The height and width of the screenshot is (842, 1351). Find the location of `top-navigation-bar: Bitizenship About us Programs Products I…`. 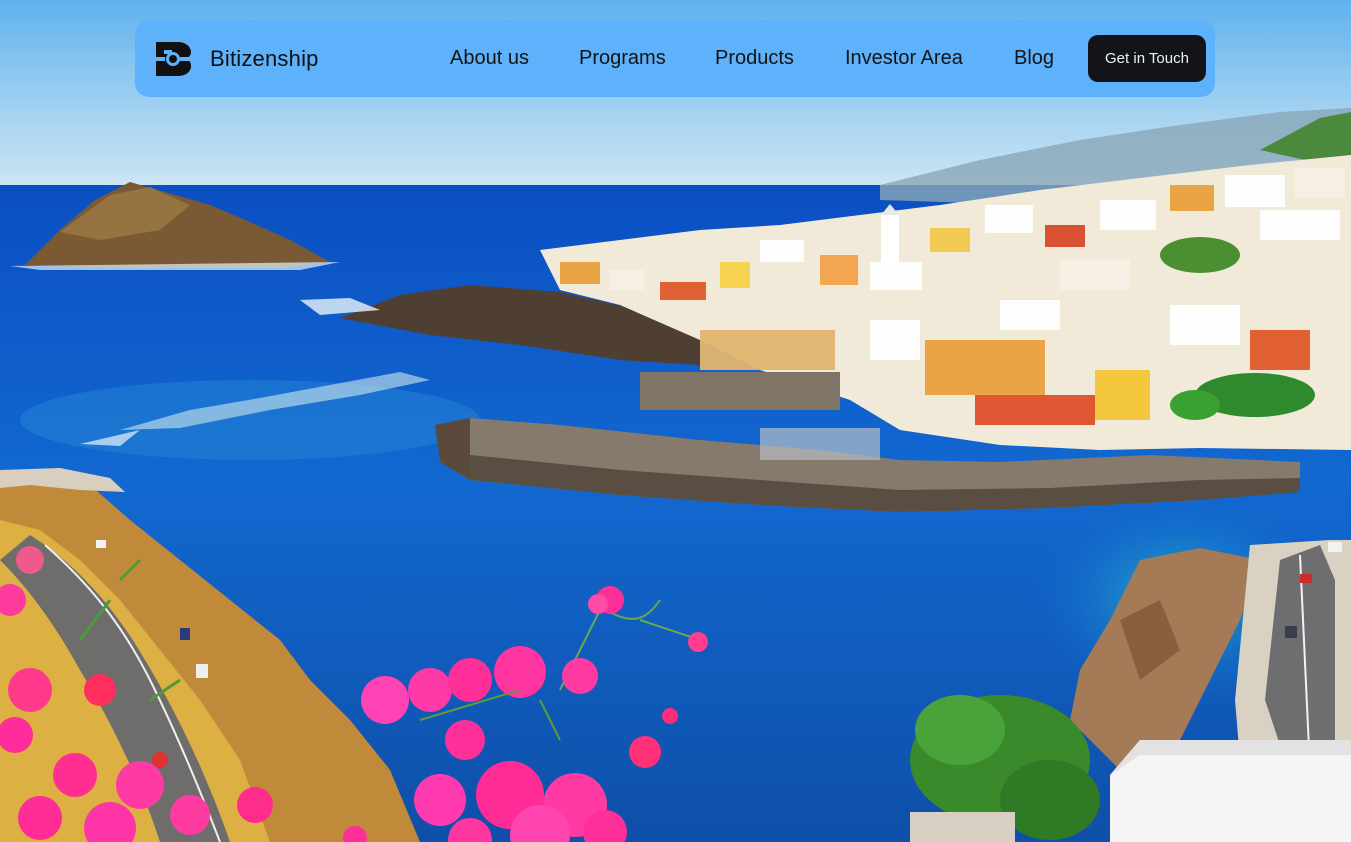

top-navigation-bar: Bitizenship About us Programs Products I… is located at coordinates (675, 58).